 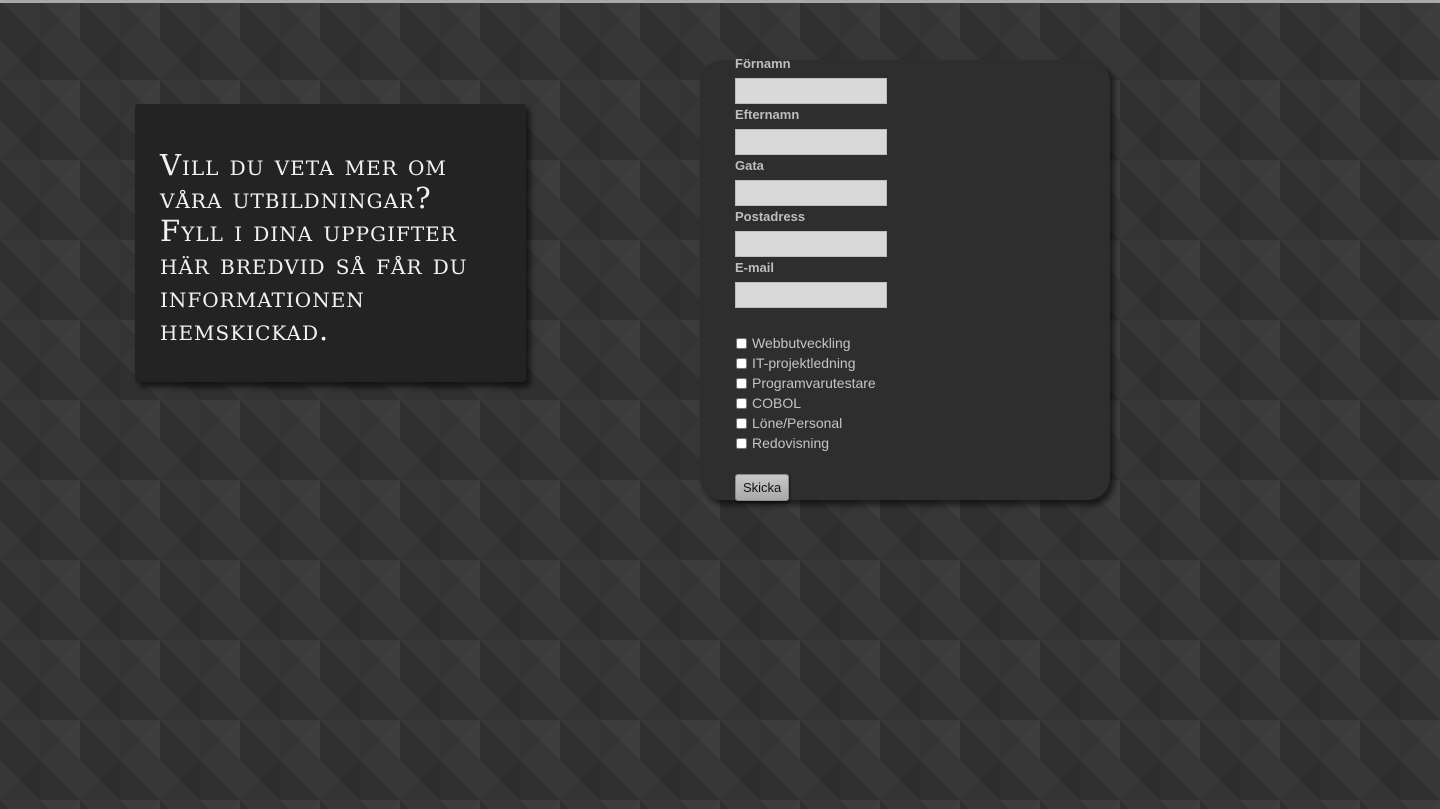 What do you see at coordinates (762, 487) in the screenshot?
I see `submit-button: Skicka` at bounding box center [762, 487].